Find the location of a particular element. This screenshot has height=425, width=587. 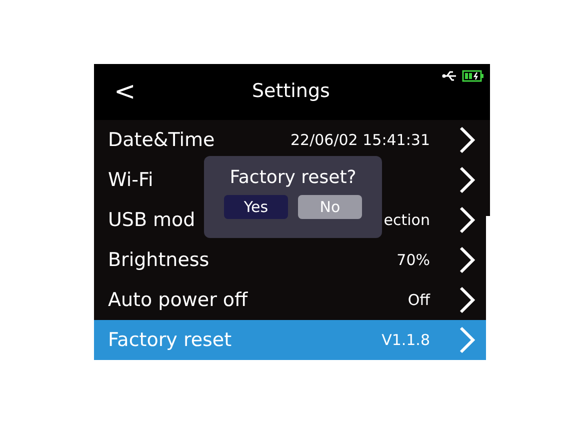

setting-value: 22/06/02 15:41:31 is located at coordinates (360, 140).